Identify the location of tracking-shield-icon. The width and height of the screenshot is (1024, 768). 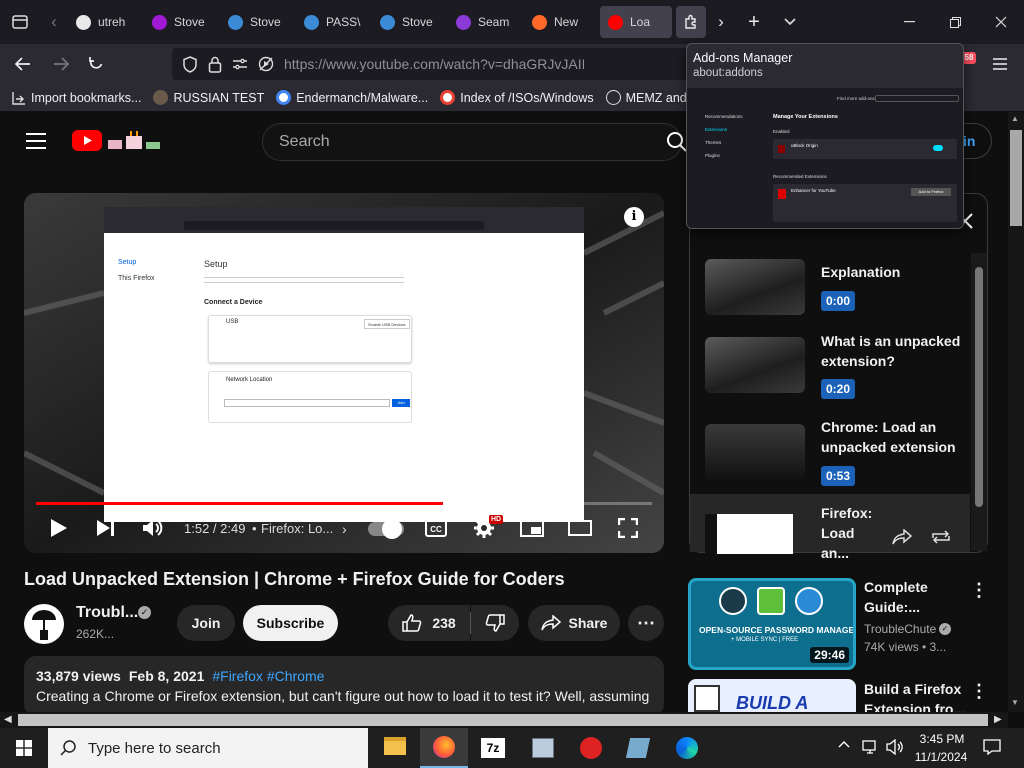
(190, 64).